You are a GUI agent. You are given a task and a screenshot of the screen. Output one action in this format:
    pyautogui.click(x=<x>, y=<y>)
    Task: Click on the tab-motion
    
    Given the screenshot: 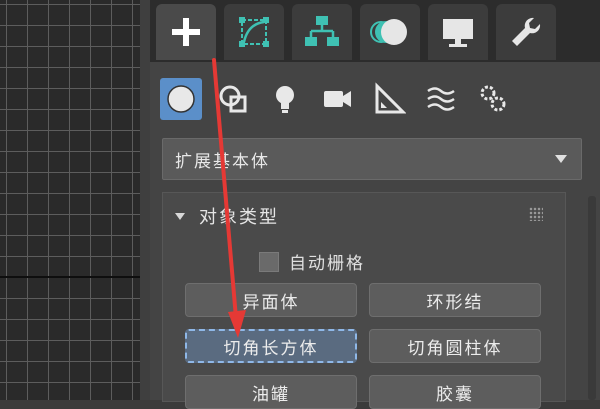 What is the action you would take?
    pyautogui.click(x=390, y=32)
    